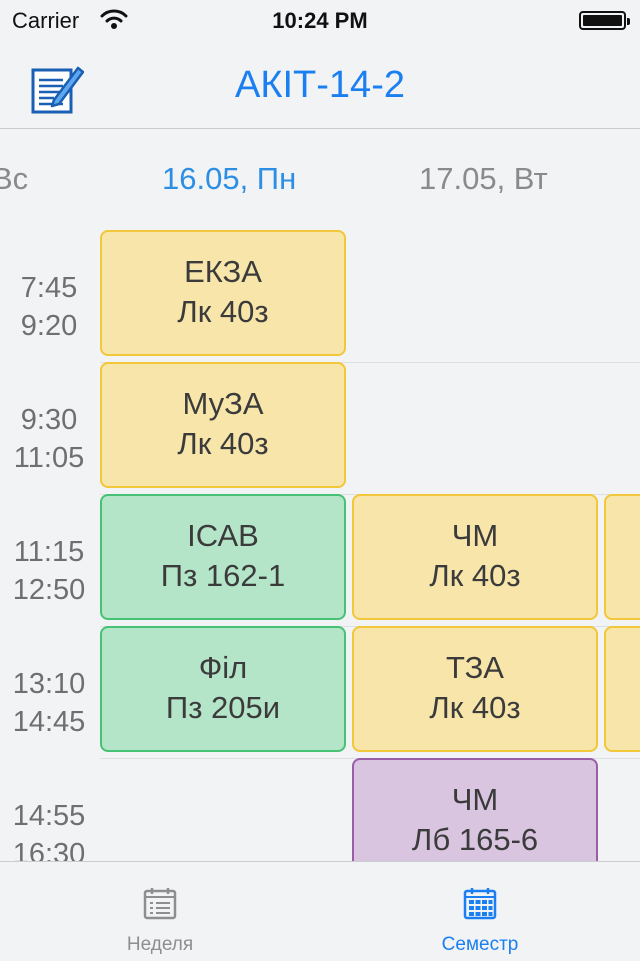 The height and width of the screenshot is (961, 640). What do you see at coordinates (480, 904) in the screenshot?
I see `grid-calendar-icon` at bounding box center [480, 904].